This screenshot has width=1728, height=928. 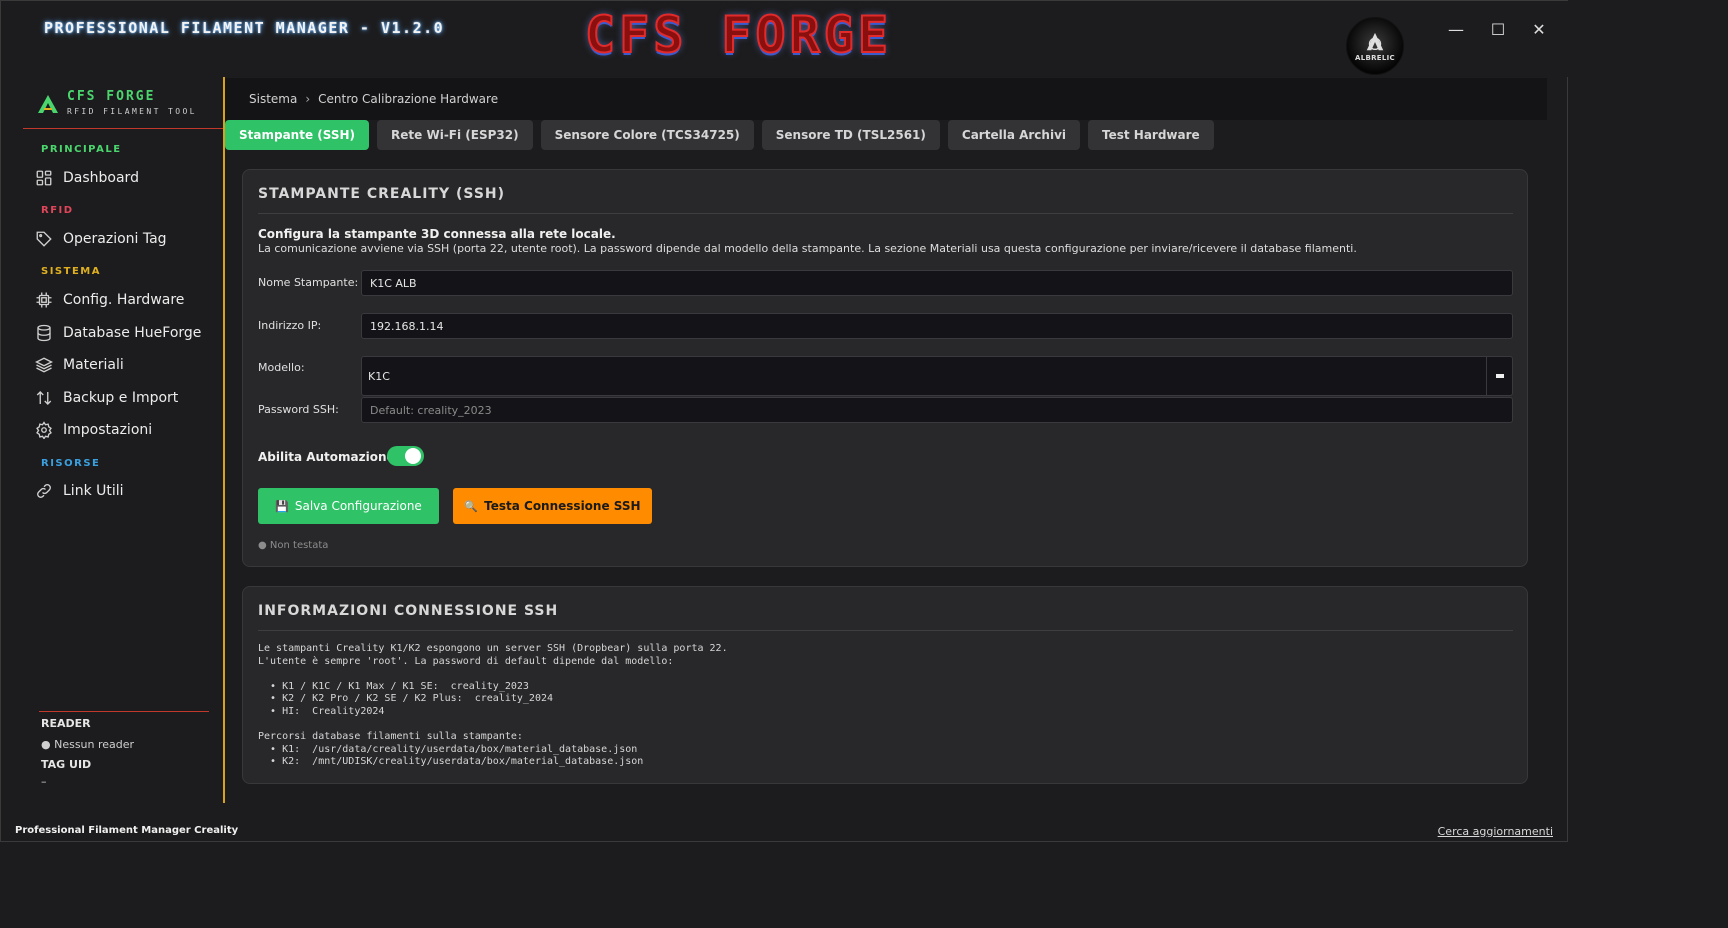 I want to click on sidebar-item-label: Impostazioni, so click(x=108, y=430).